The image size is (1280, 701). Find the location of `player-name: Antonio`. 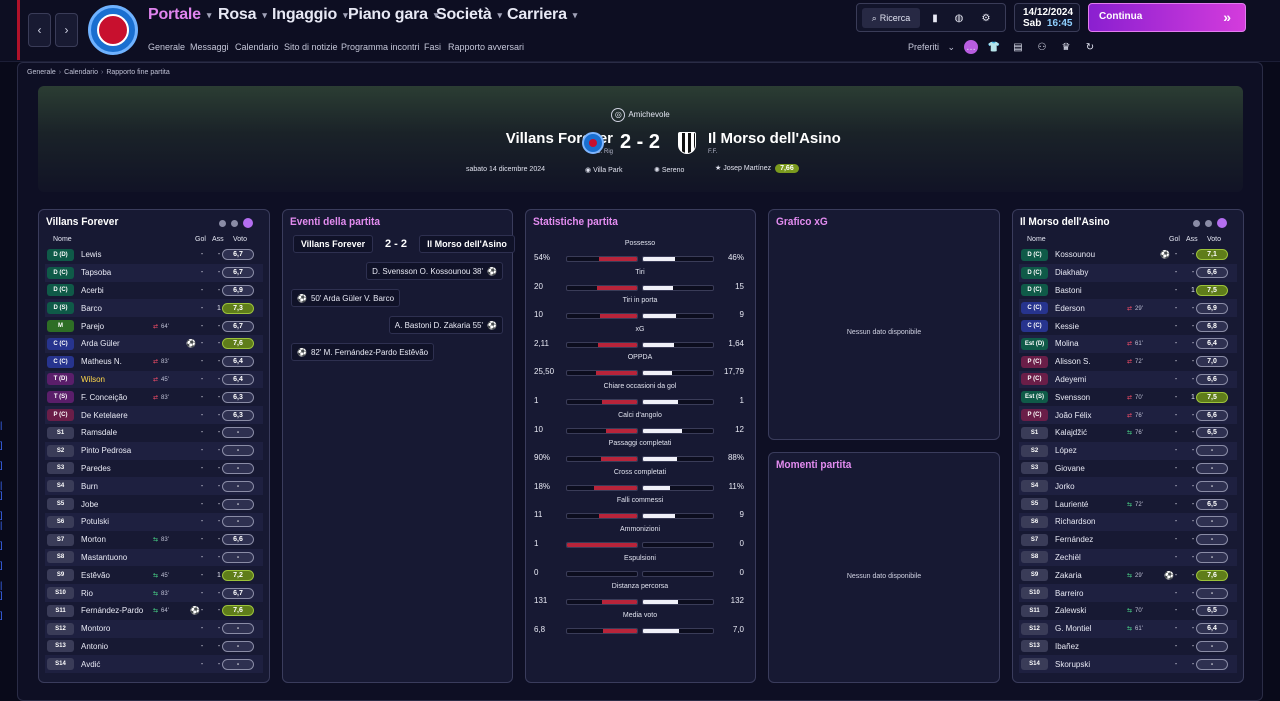

player-name: Antonio is located at coordinates (131, 646).